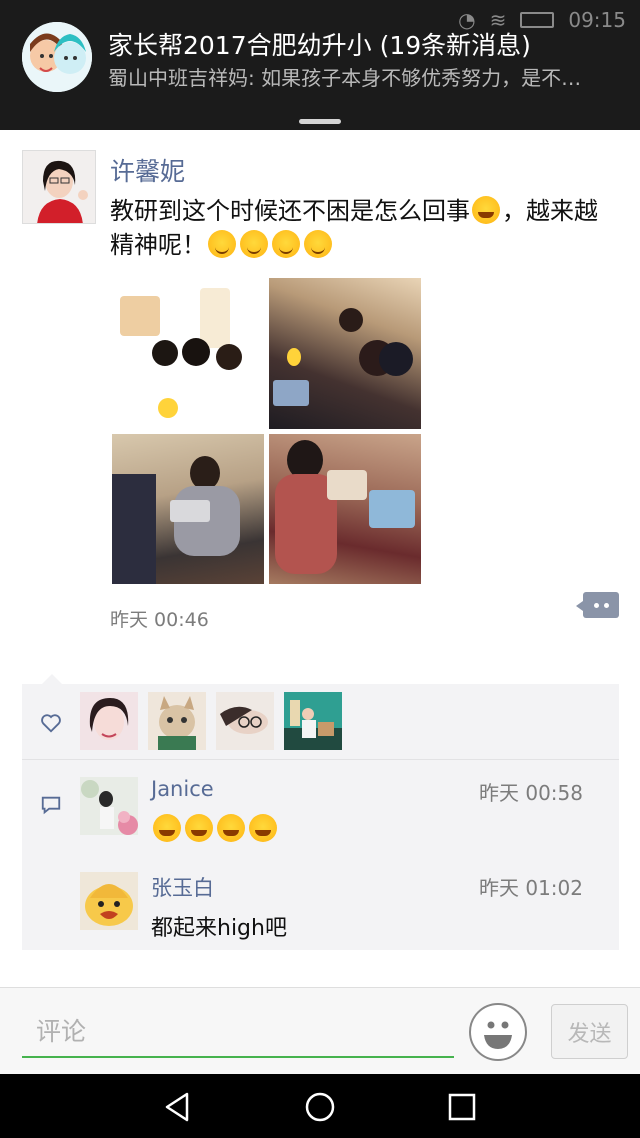  What do you see at coordinates (158, 245) in the screenshot?
I see `post-text-line2: 精神呢！` at bounding box center [158, 245].